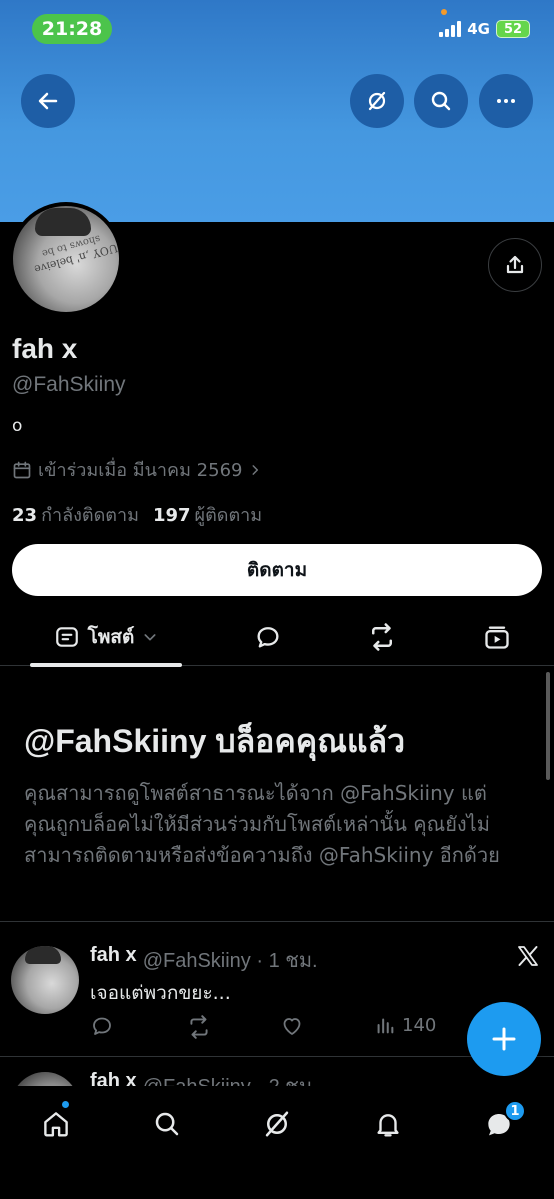 The image size is (554, 1199). I want to click on back-arrow-icon, so click(48, 101).